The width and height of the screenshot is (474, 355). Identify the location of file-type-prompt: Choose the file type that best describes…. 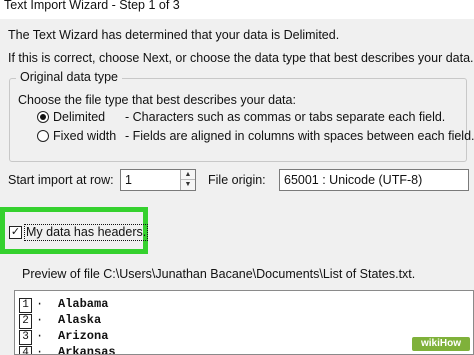
(157, 100).